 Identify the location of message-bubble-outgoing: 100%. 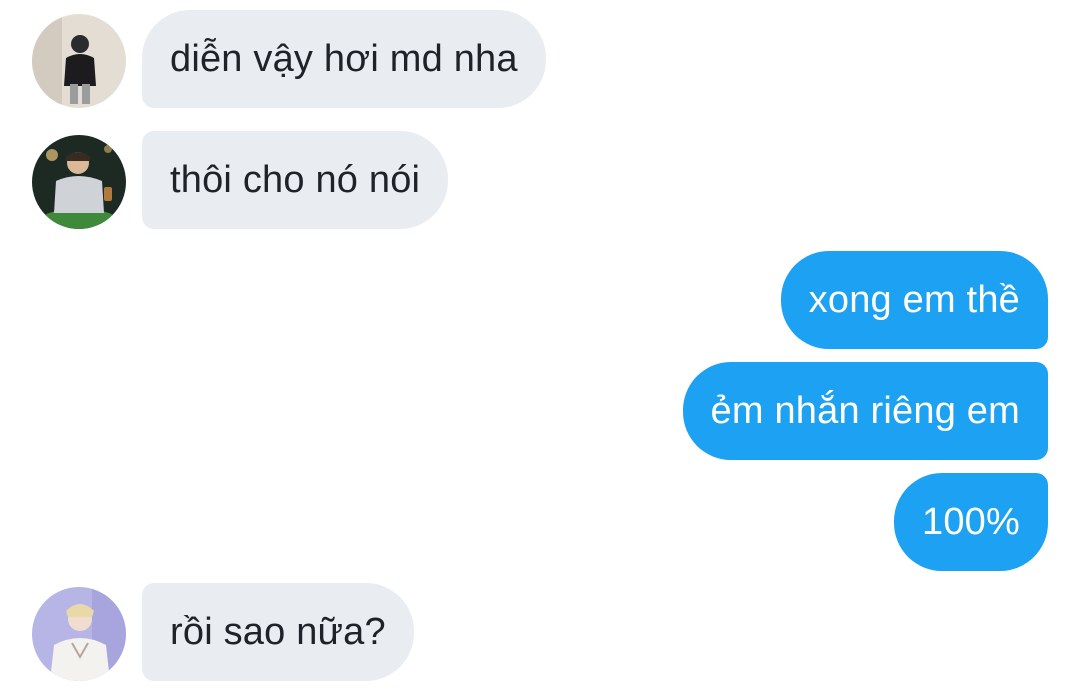
(971, 522).